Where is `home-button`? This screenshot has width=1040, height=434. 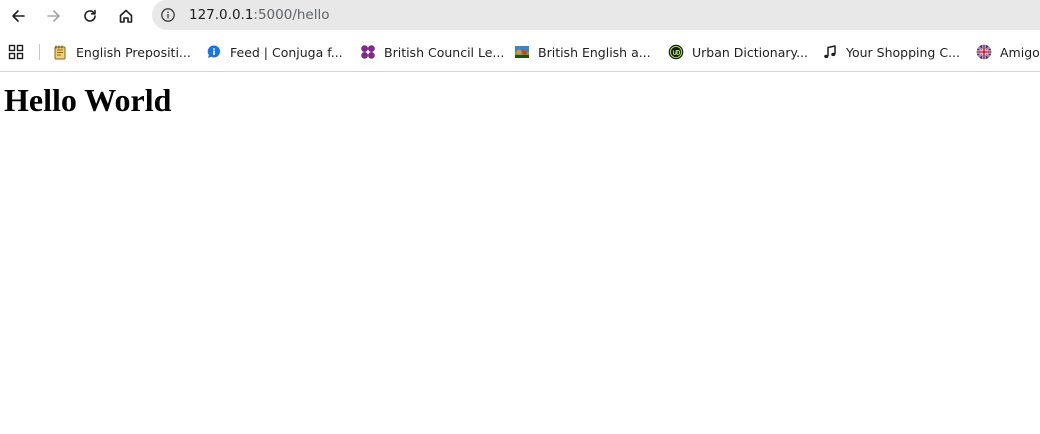
home-button is located at coordinates (126, 16).